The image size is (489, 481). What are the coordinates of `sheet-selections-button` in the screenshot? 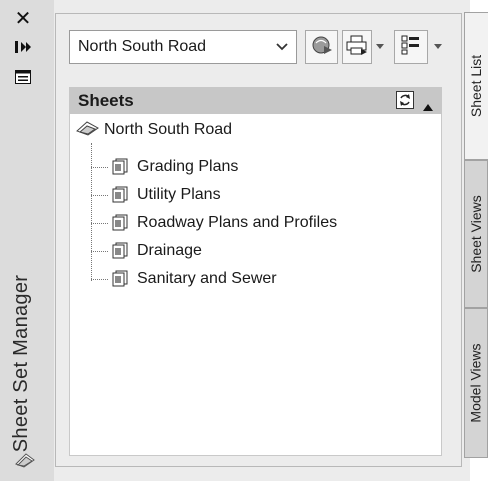 It's located at (411, 47).